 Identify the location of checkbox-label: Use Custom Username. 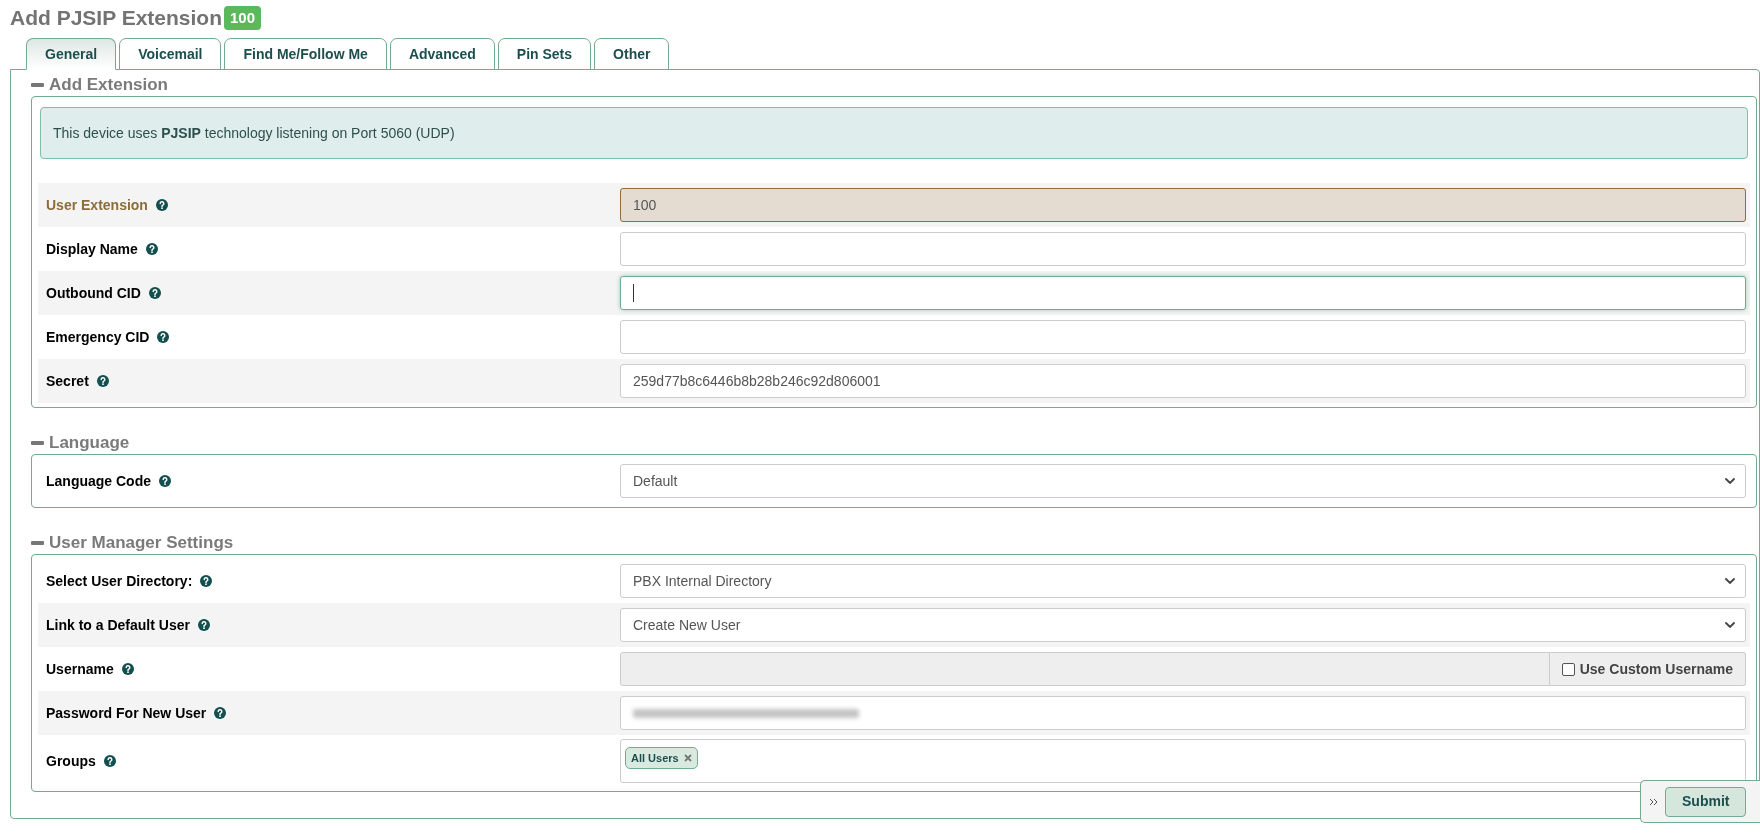
(1656, 669).